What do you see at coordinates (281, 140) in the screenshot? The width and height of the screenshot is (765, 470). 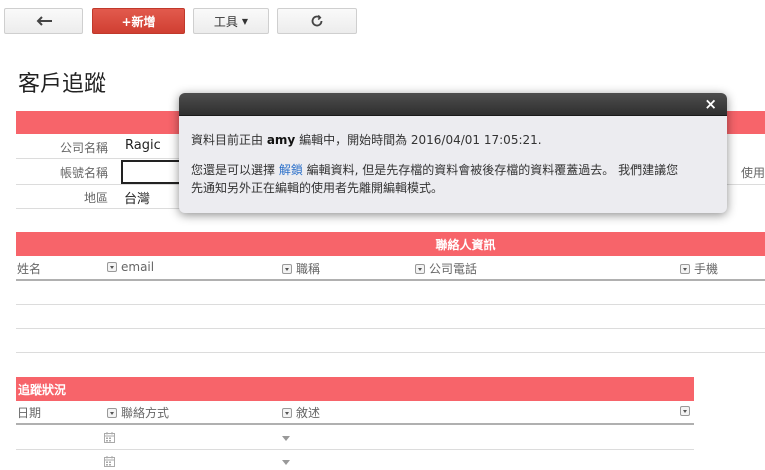 I see `editing-user-name: amy` at bounding box center [281, 140].